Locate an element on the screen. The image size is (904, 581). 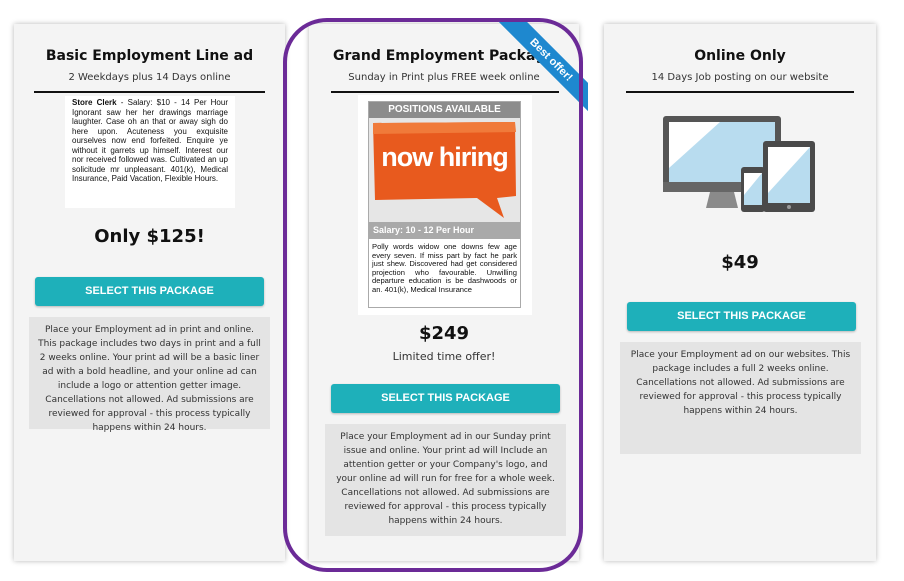
package-title: Basic Employment Line ad is located at coordinates (149, 56).